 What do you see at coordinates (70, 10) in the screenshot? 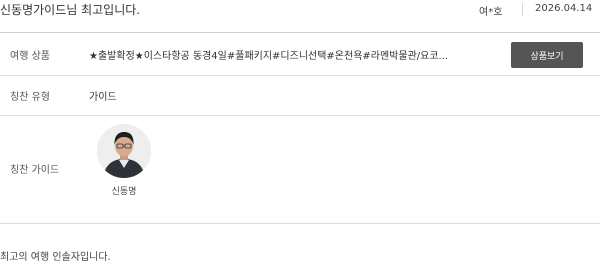
I see `review-title: 신동명가이드님 최고입니다.` at bounding box center [70, 10].